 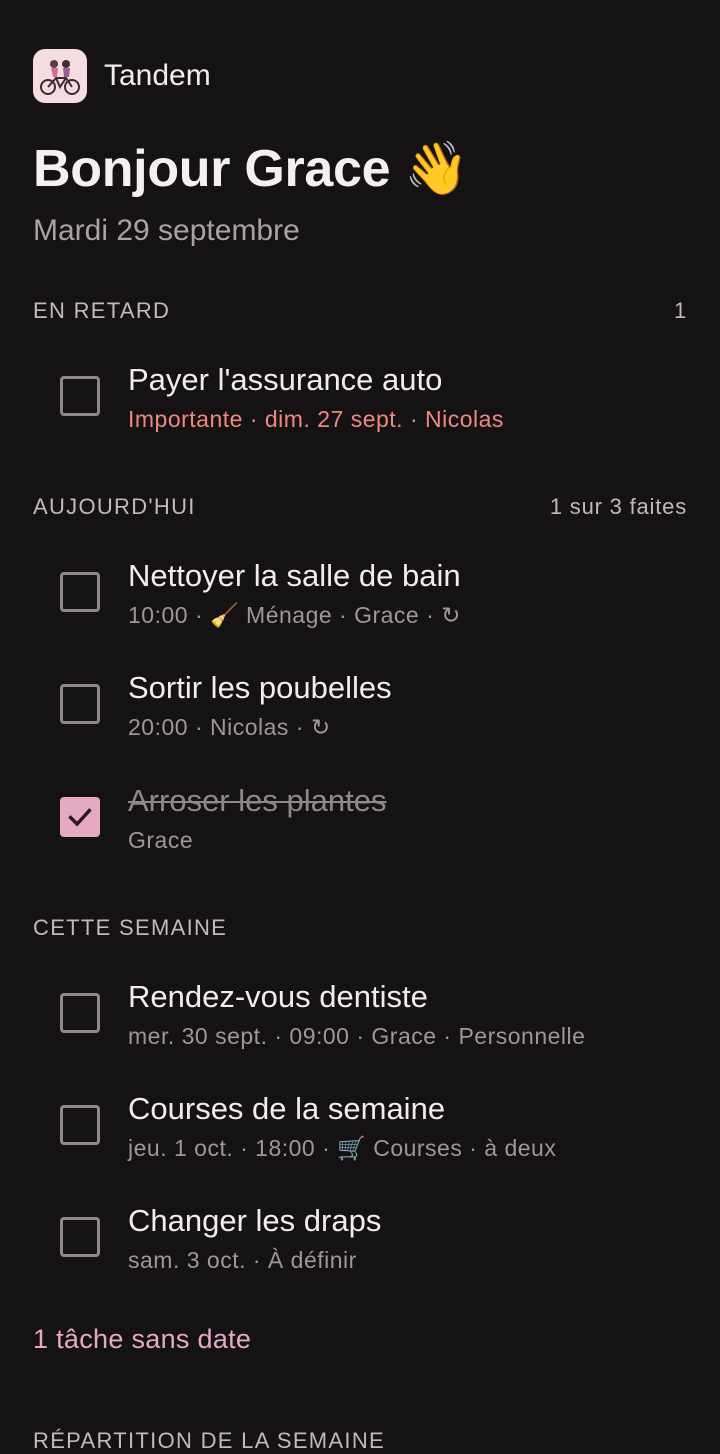 I want to click on task-checkbox-checked, so click(x=80, y=817).